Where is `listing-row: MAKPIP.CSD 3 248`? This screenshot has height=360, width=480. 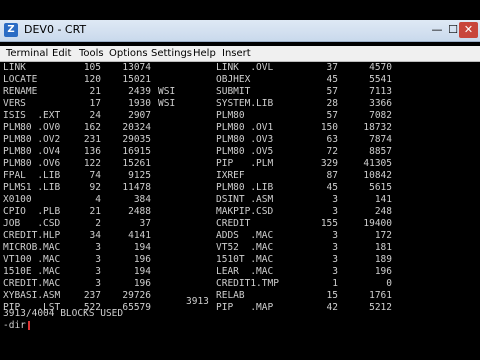
listing-row: MAKPIP.CSD 3 248 is located at coordinates (348, 212).